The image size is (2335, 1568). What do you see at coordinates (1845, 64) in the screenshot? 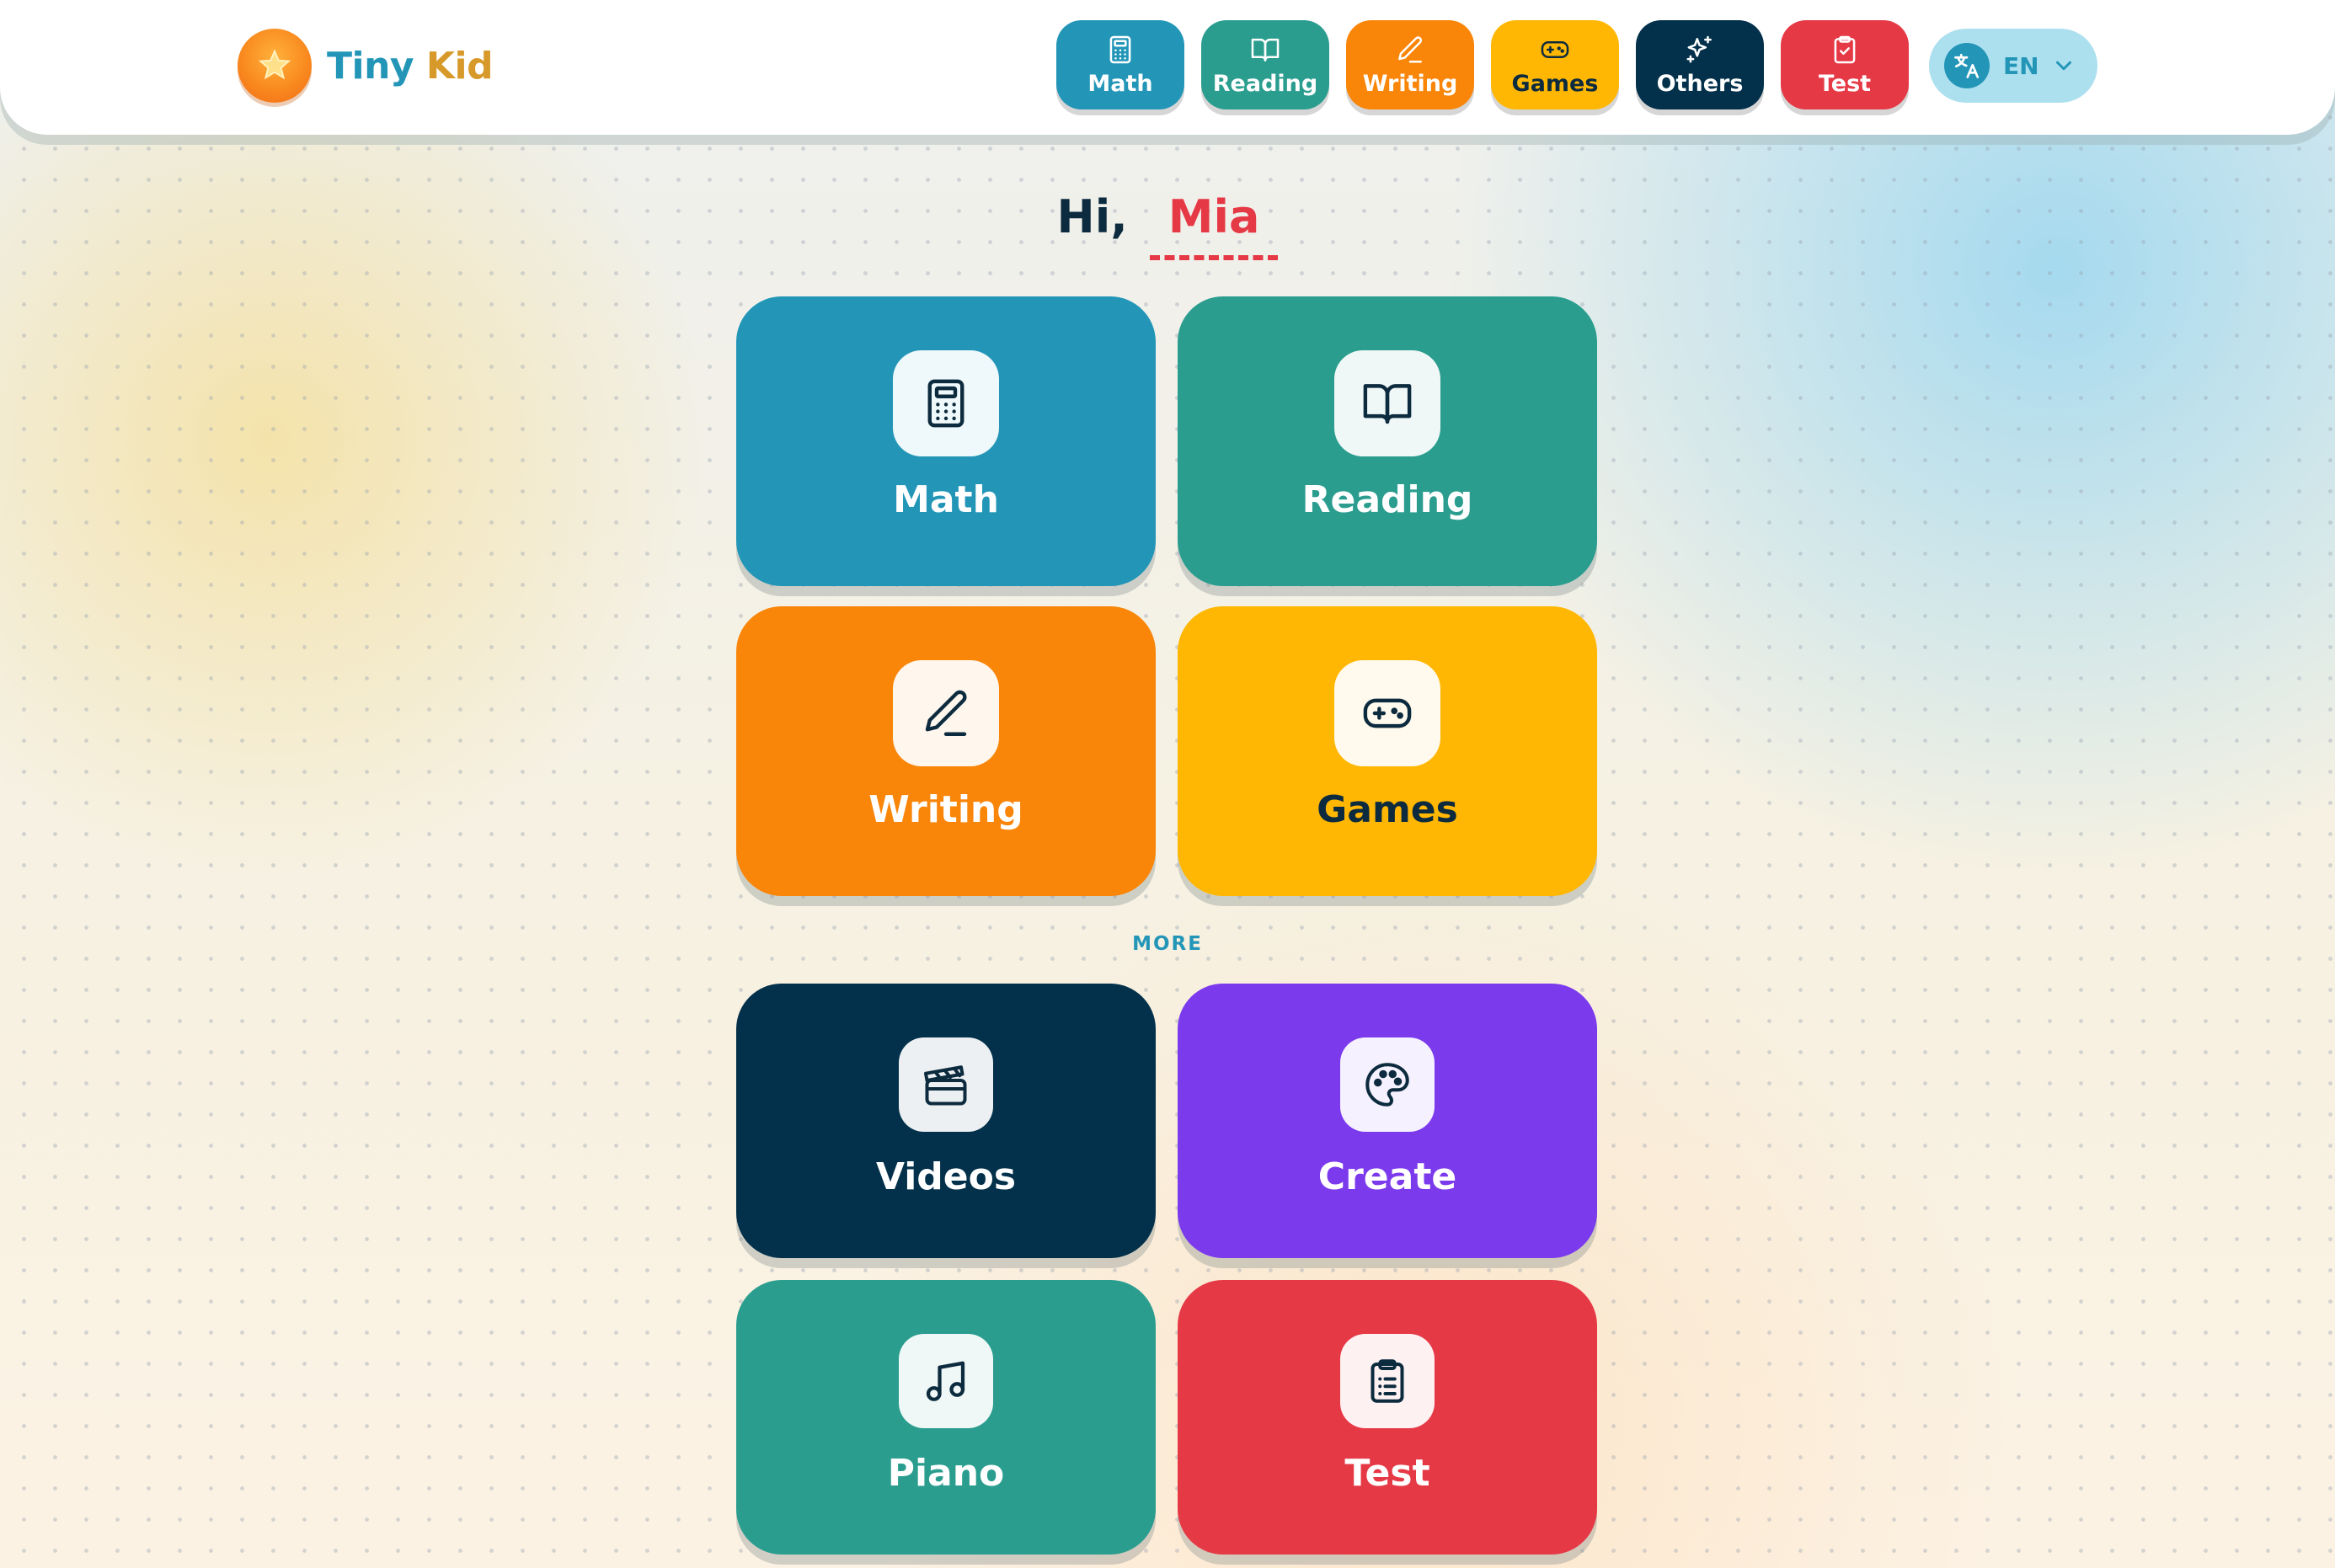
I see `nav-test-button: Test` at bounding box center [1845, 64].